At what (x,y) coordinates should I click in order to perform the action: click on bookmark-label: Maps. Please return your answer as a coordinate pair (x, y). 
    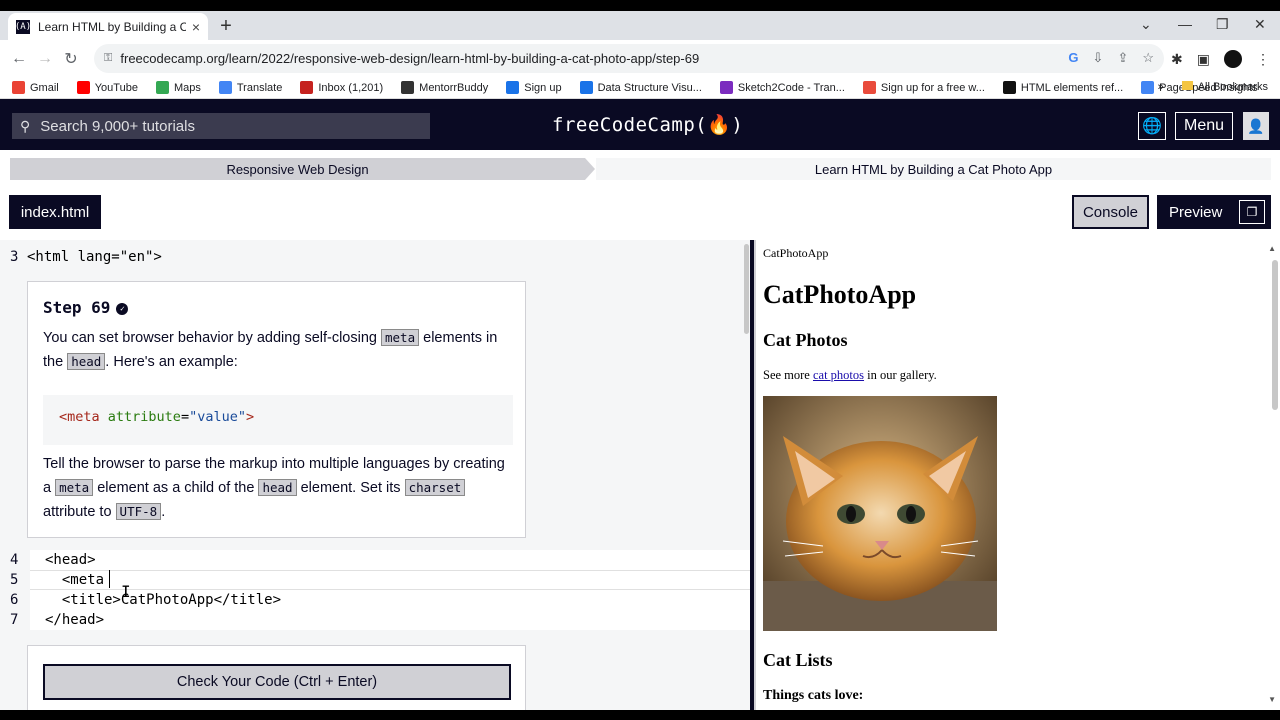
    Looking at the image, I should click on (187, 87).